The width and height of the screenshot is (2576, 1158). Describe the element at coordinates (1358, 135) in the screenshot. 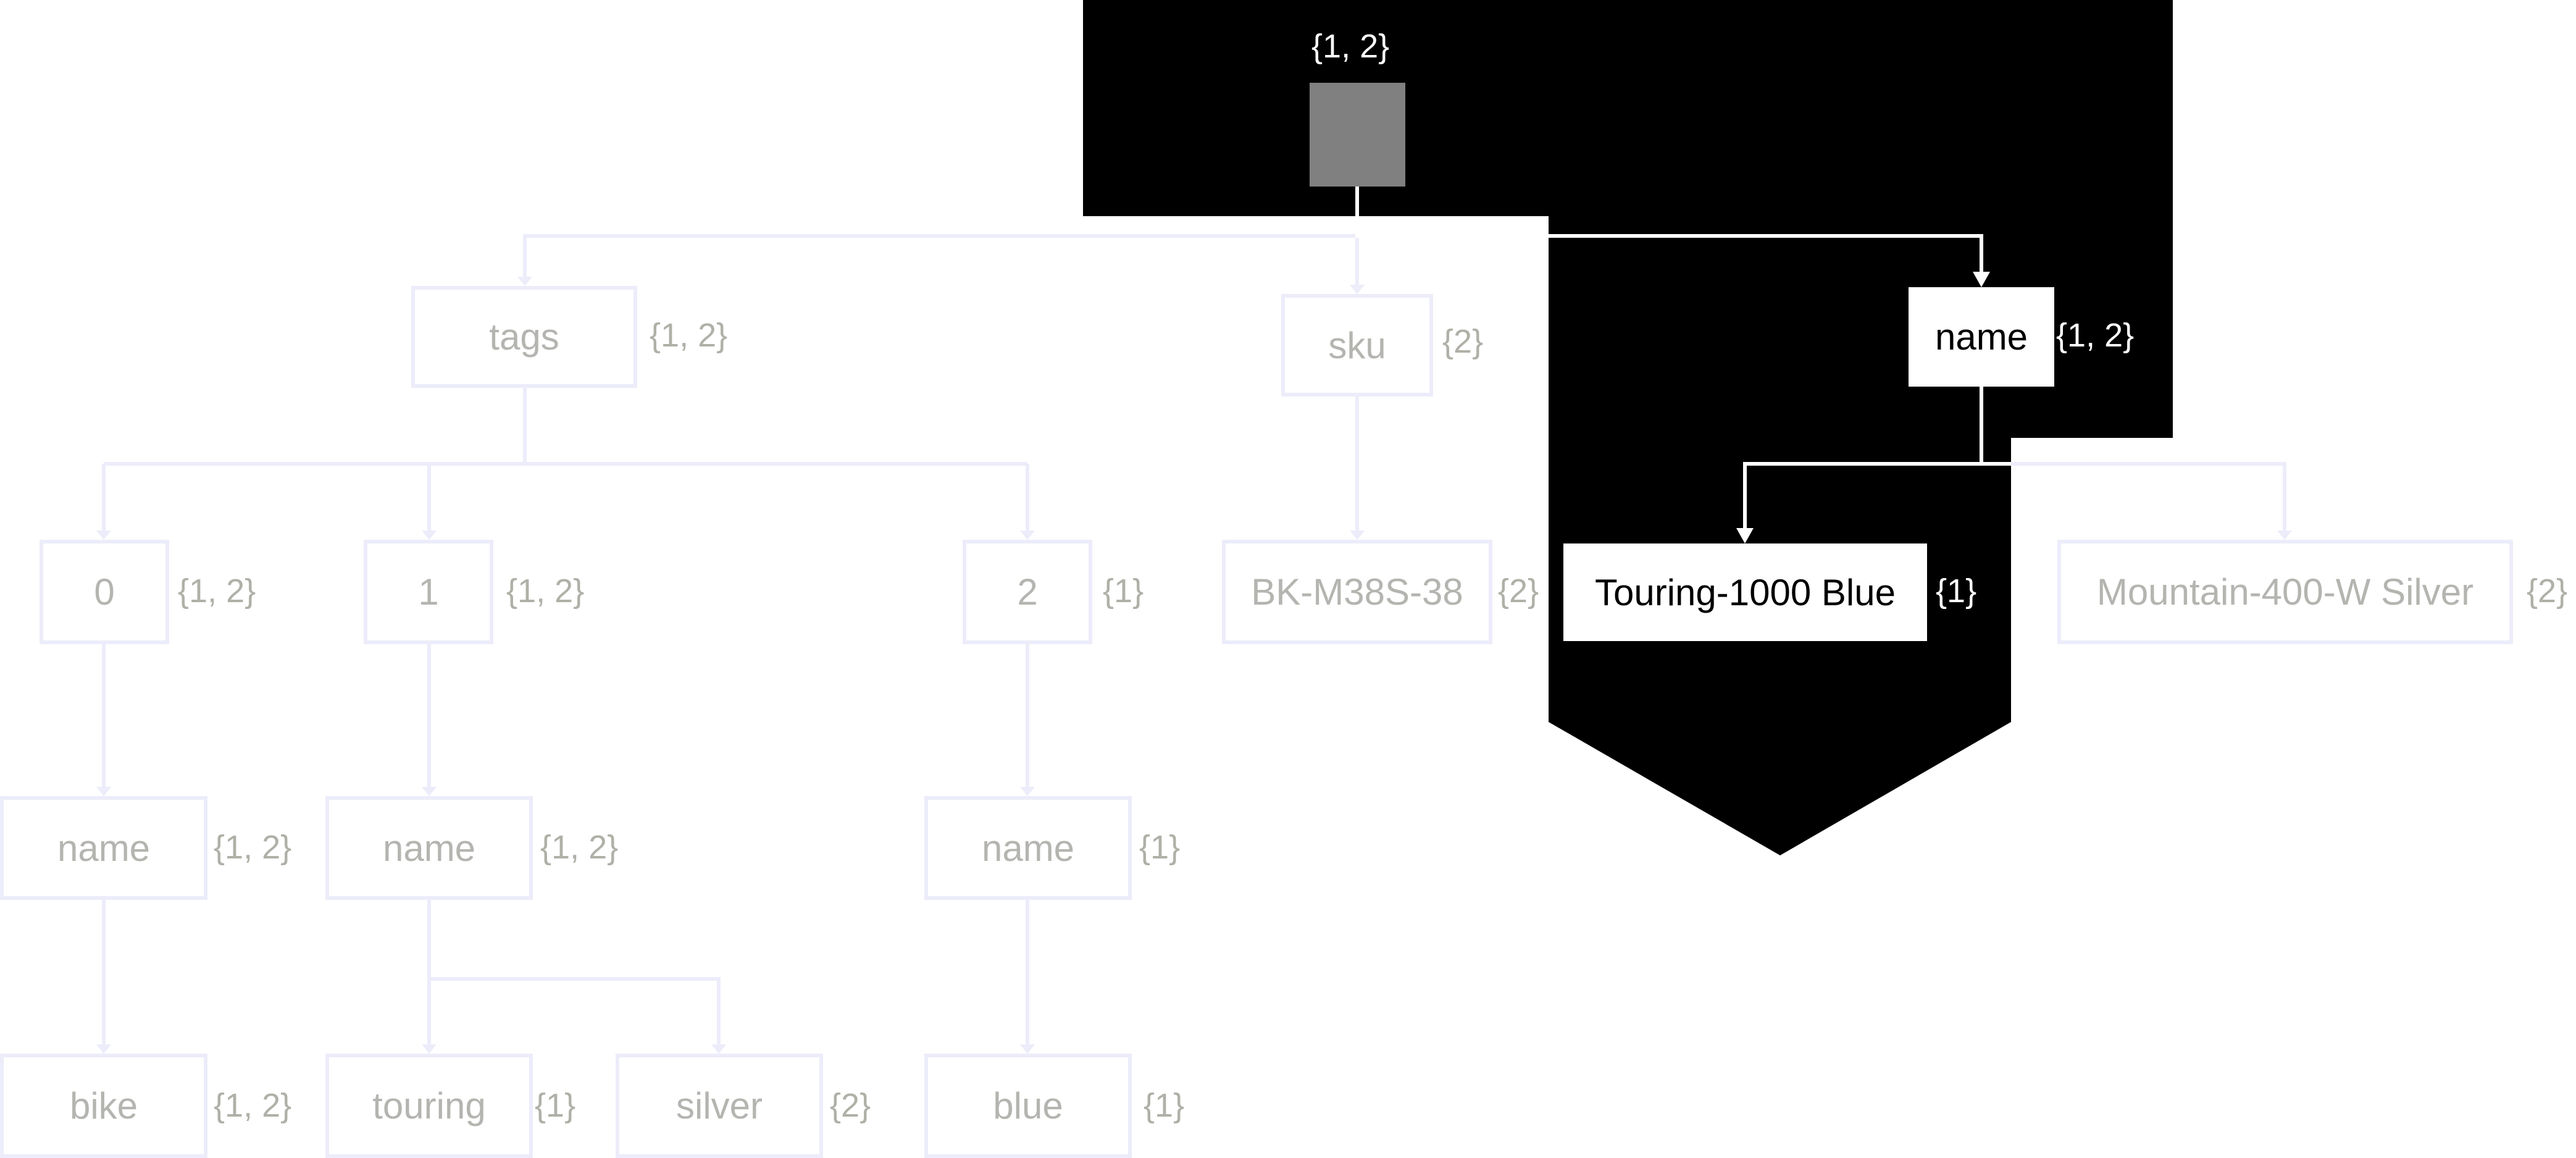

I see `root-node` at that location.